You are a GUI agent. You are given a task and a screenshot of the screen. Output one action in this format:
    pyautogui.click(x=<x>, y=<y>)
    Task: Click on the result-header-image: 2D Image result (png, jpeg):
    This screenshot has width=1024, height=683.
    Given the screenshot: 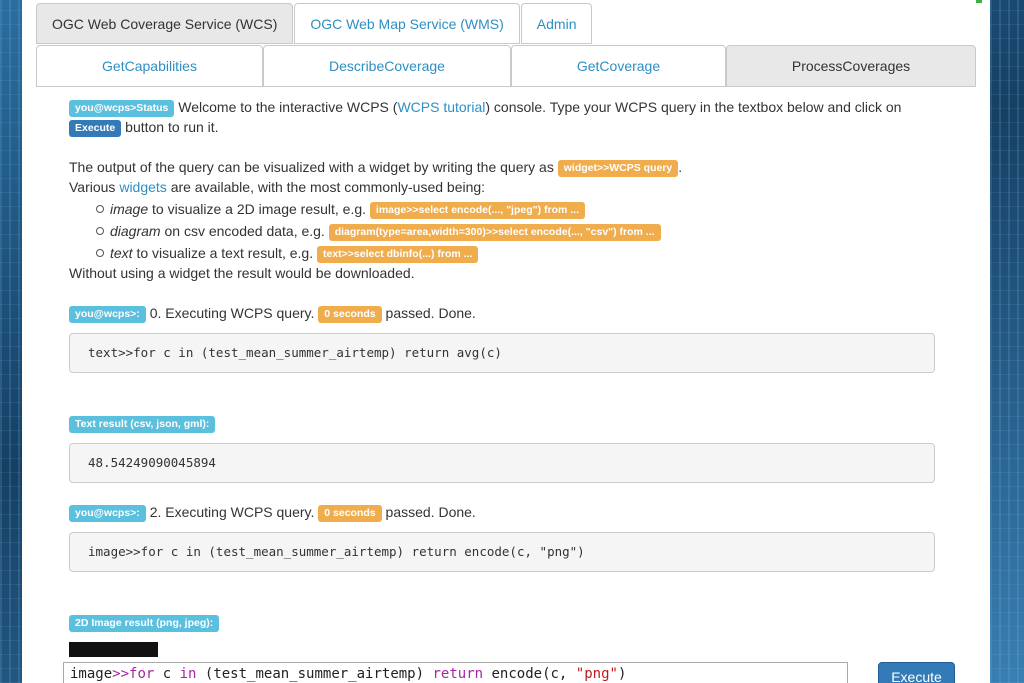 What is the action you would take?
    pyautogui.click(x=144, y=623)
    